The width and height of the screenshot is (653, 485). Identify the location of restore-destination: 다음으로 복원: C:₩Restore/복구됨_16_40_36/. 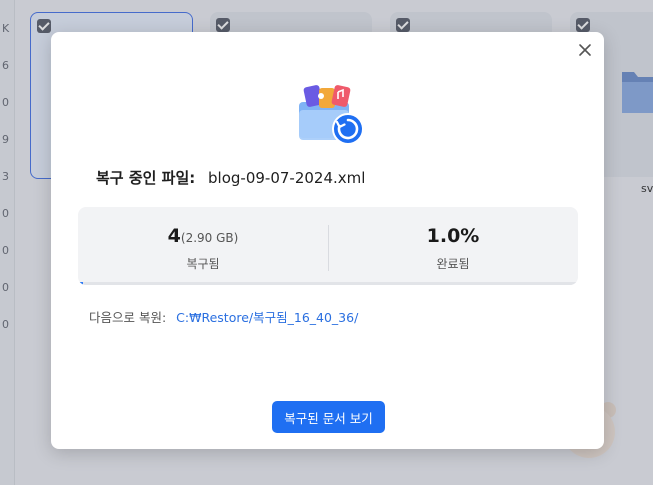
(223, 316).